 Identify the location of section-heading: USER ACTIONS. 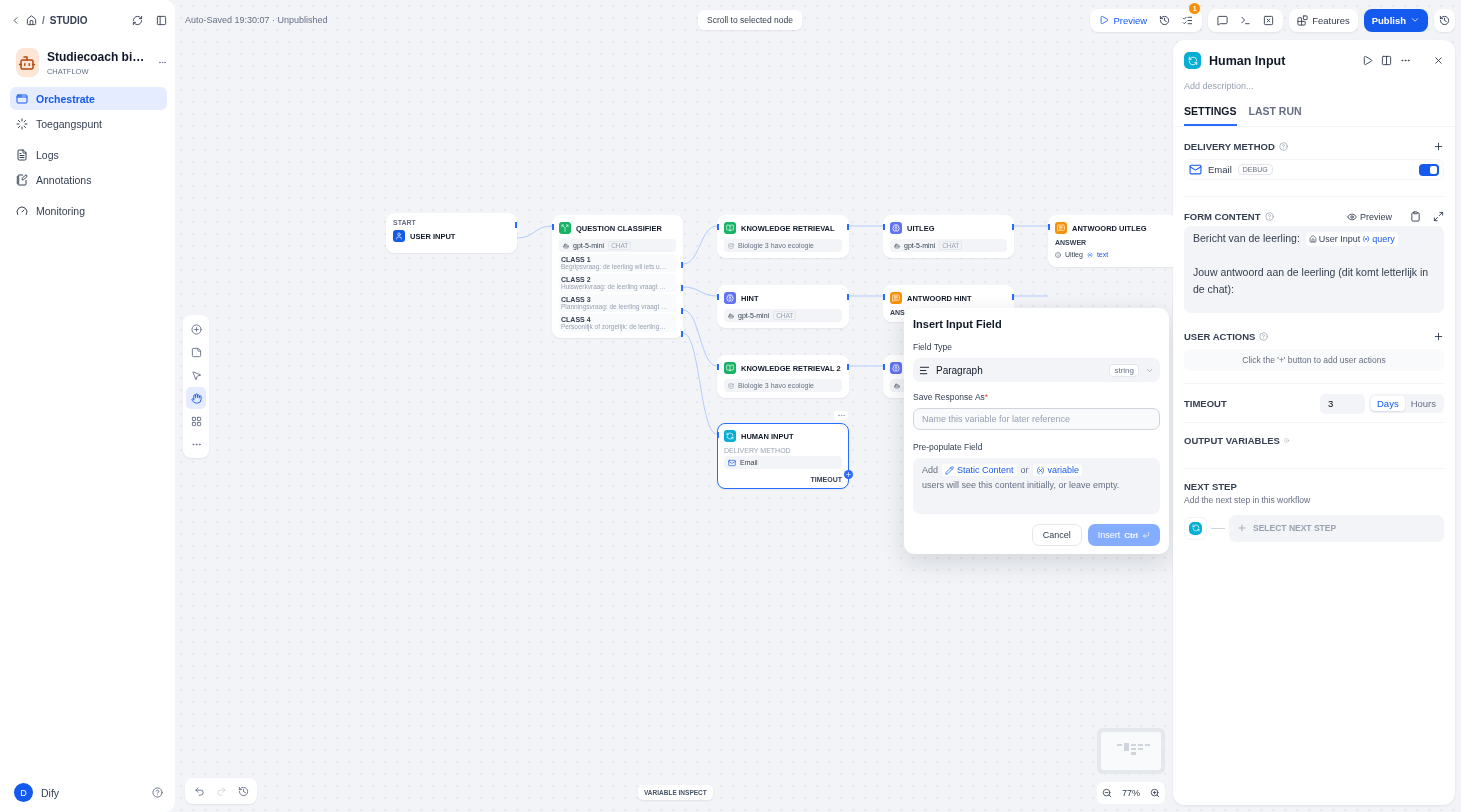
(1220, 336).